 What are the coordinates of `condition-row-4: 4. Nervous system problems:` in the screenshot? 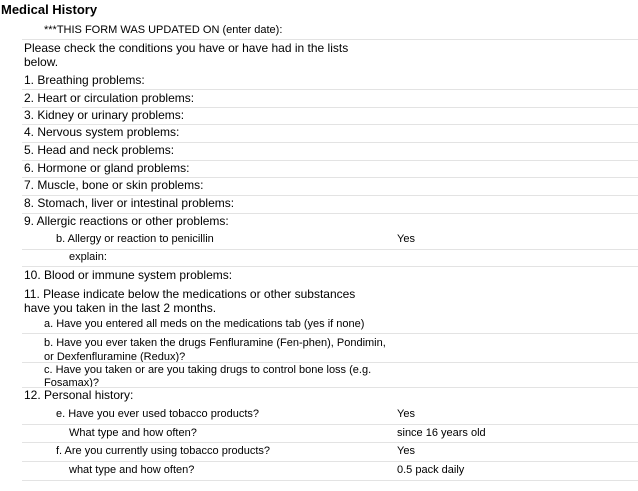 It's located at (330, 134).